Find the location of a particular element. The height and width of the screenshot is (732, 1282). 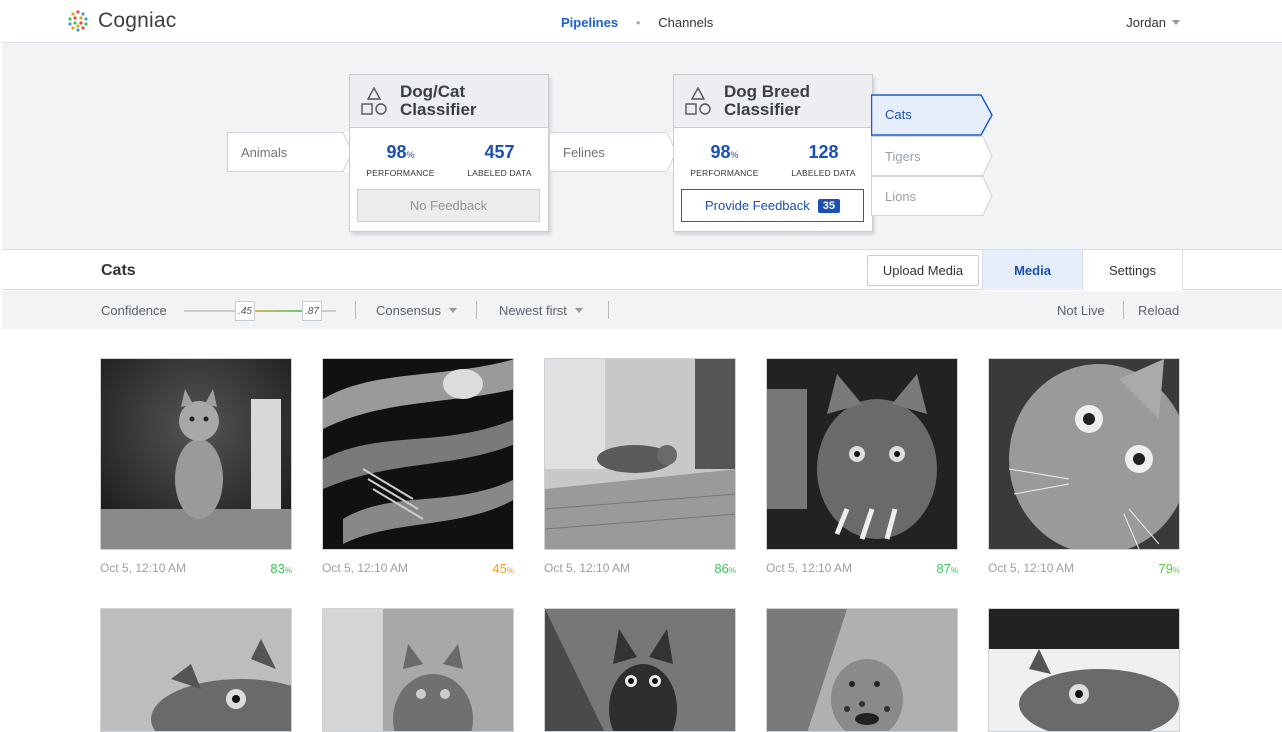

provide-feedback-button: Provide Feedback 35 is located at coordinates (772, 205).